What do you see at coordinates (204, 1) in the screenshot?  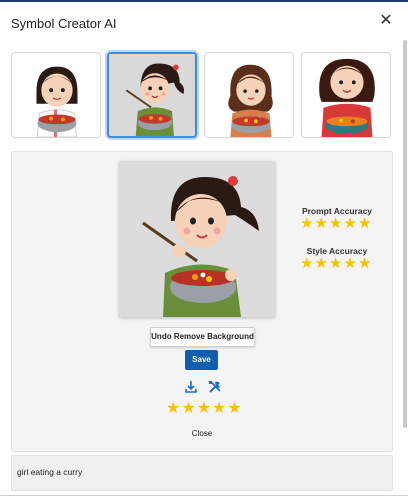 I see `window-top-border` at bounding box center [204, 1].